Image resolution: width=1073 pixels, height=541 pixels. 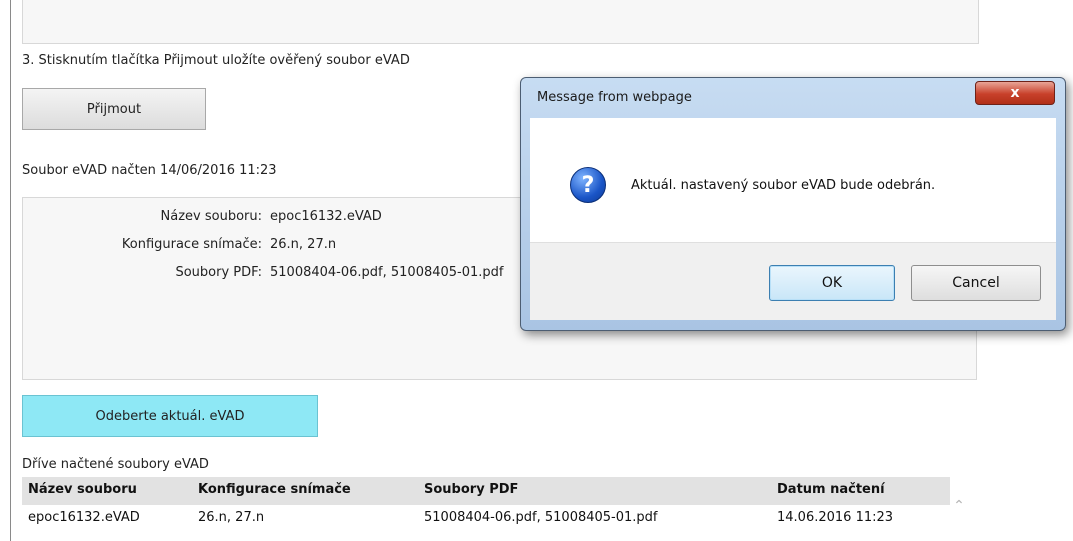 What do you see at coordinates (588, 185) in the screenshot?
I see `question-icon: ?` at bounding box center [588, 185].